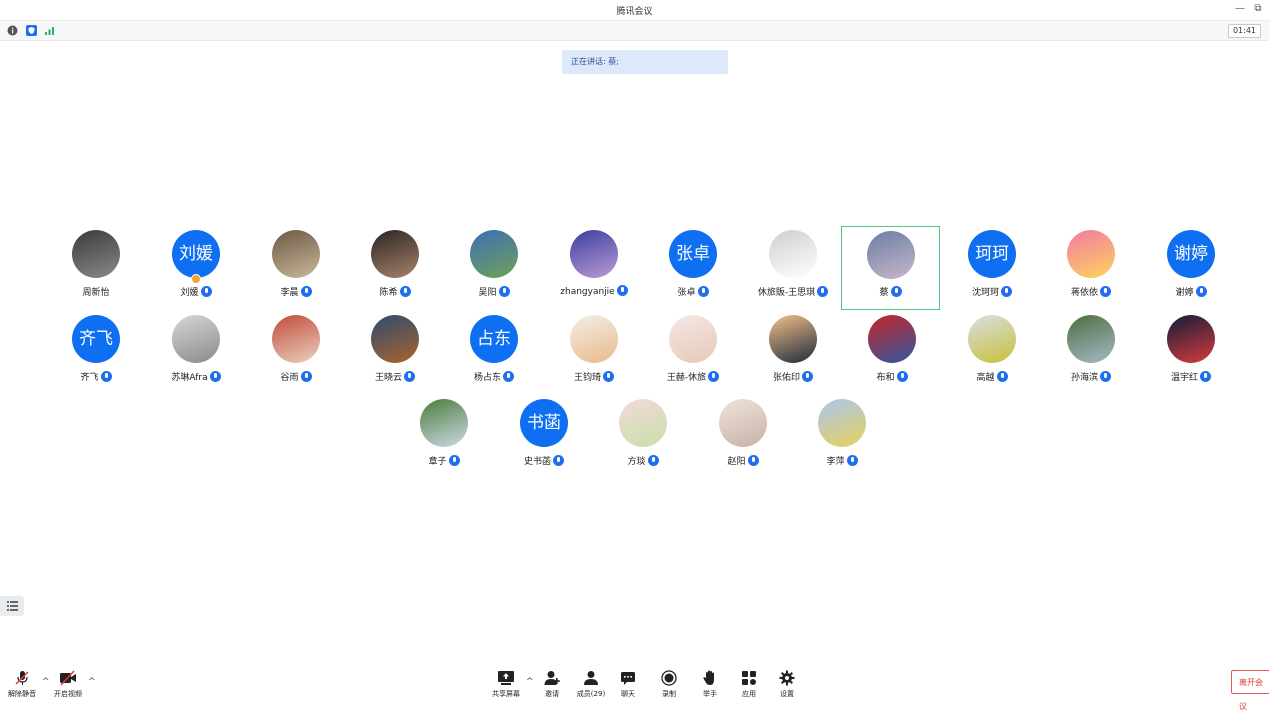 The image size is (1269, 719). What do you see at coordinates (92, 682) in the screenshot?
I see `video-options-caret: ^` at bounding box center [92, 682].